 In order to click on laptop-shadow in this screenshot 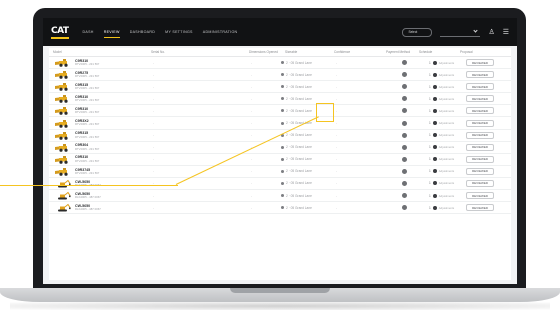, I will do `click(280, 306)`.